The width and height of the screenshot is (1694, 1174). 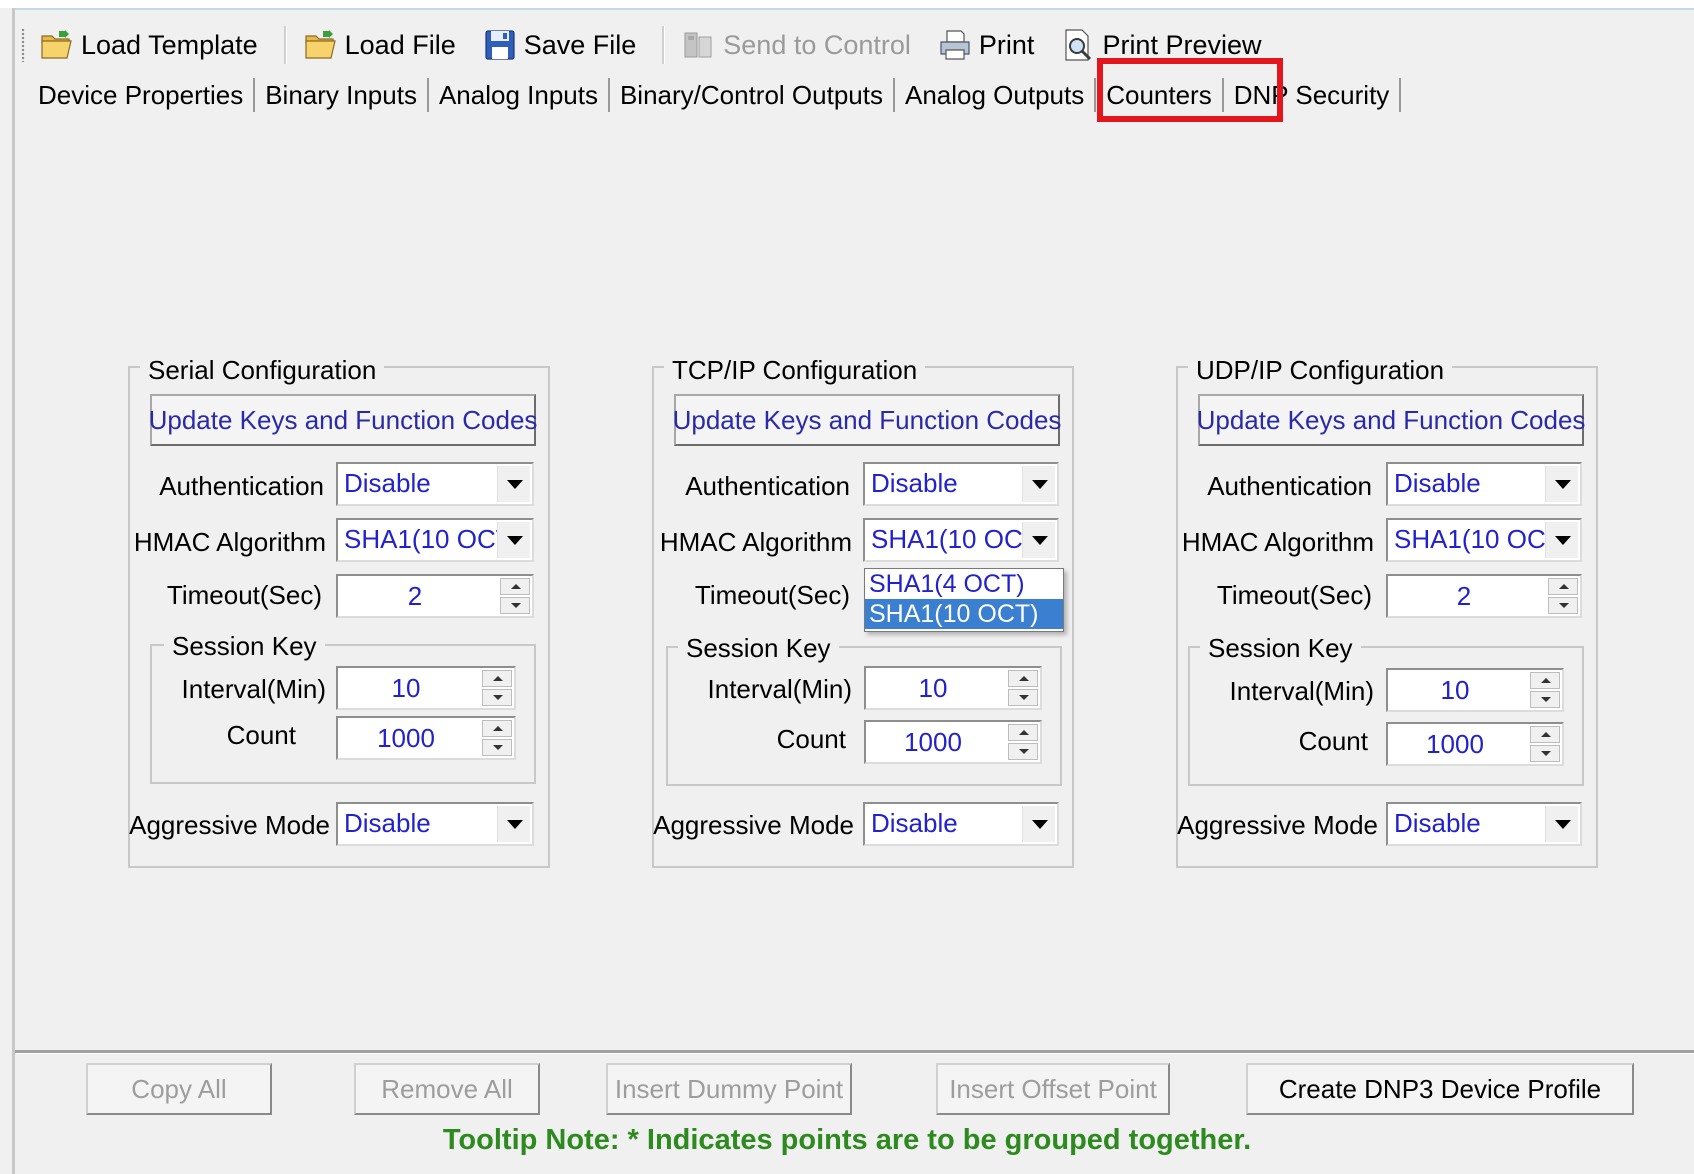 What do you see at coordinates (435, 596) in the screenshot?
I see `serial-timeout-stepper: 2` at bounding box center [435, 596].